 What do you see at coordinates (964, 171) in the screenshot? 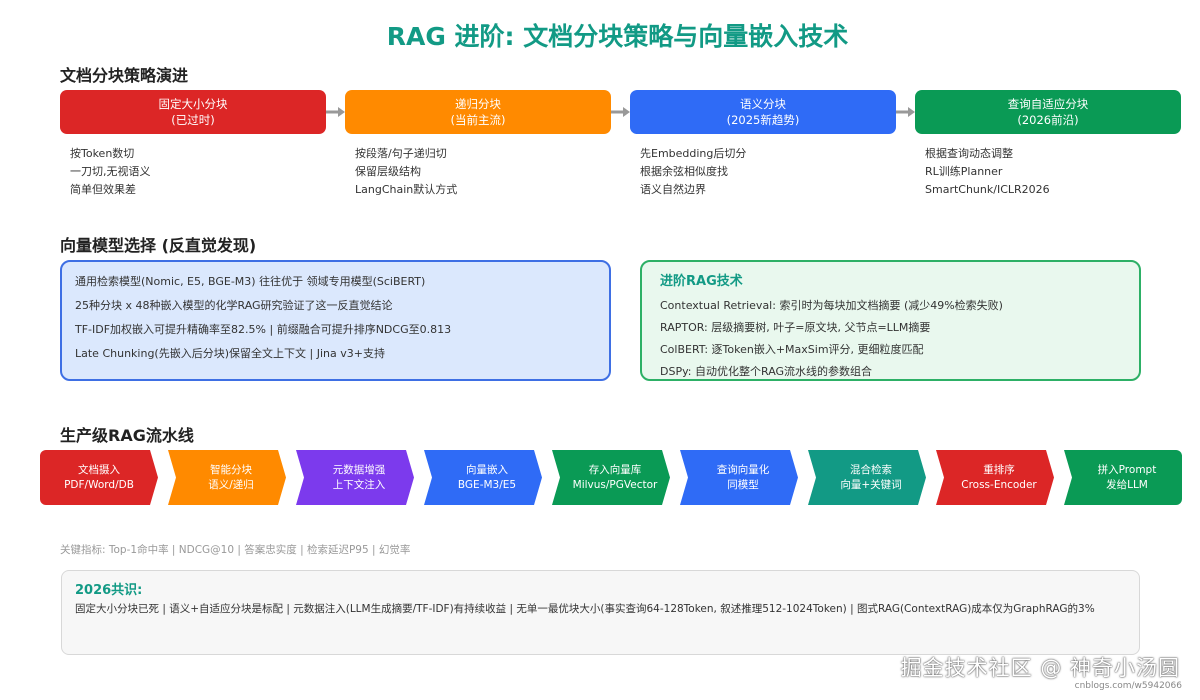
I see `note-item: RL训练Planner` at bounding box center [964, 171].